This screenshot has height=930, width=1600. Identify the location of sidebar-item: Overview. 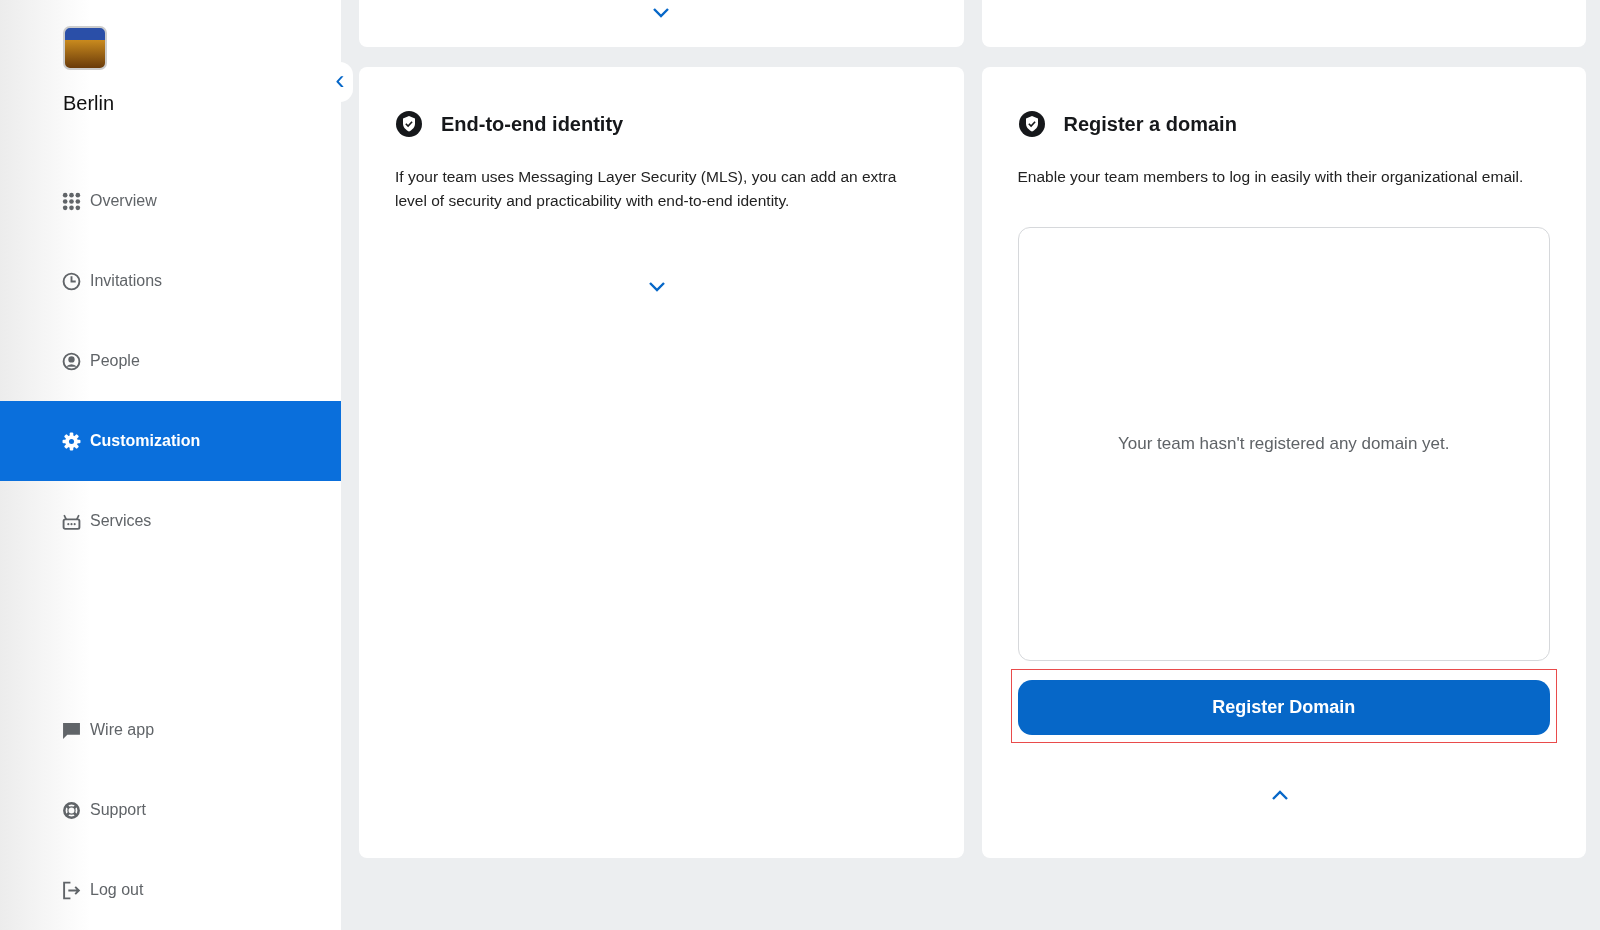
(170, 201).